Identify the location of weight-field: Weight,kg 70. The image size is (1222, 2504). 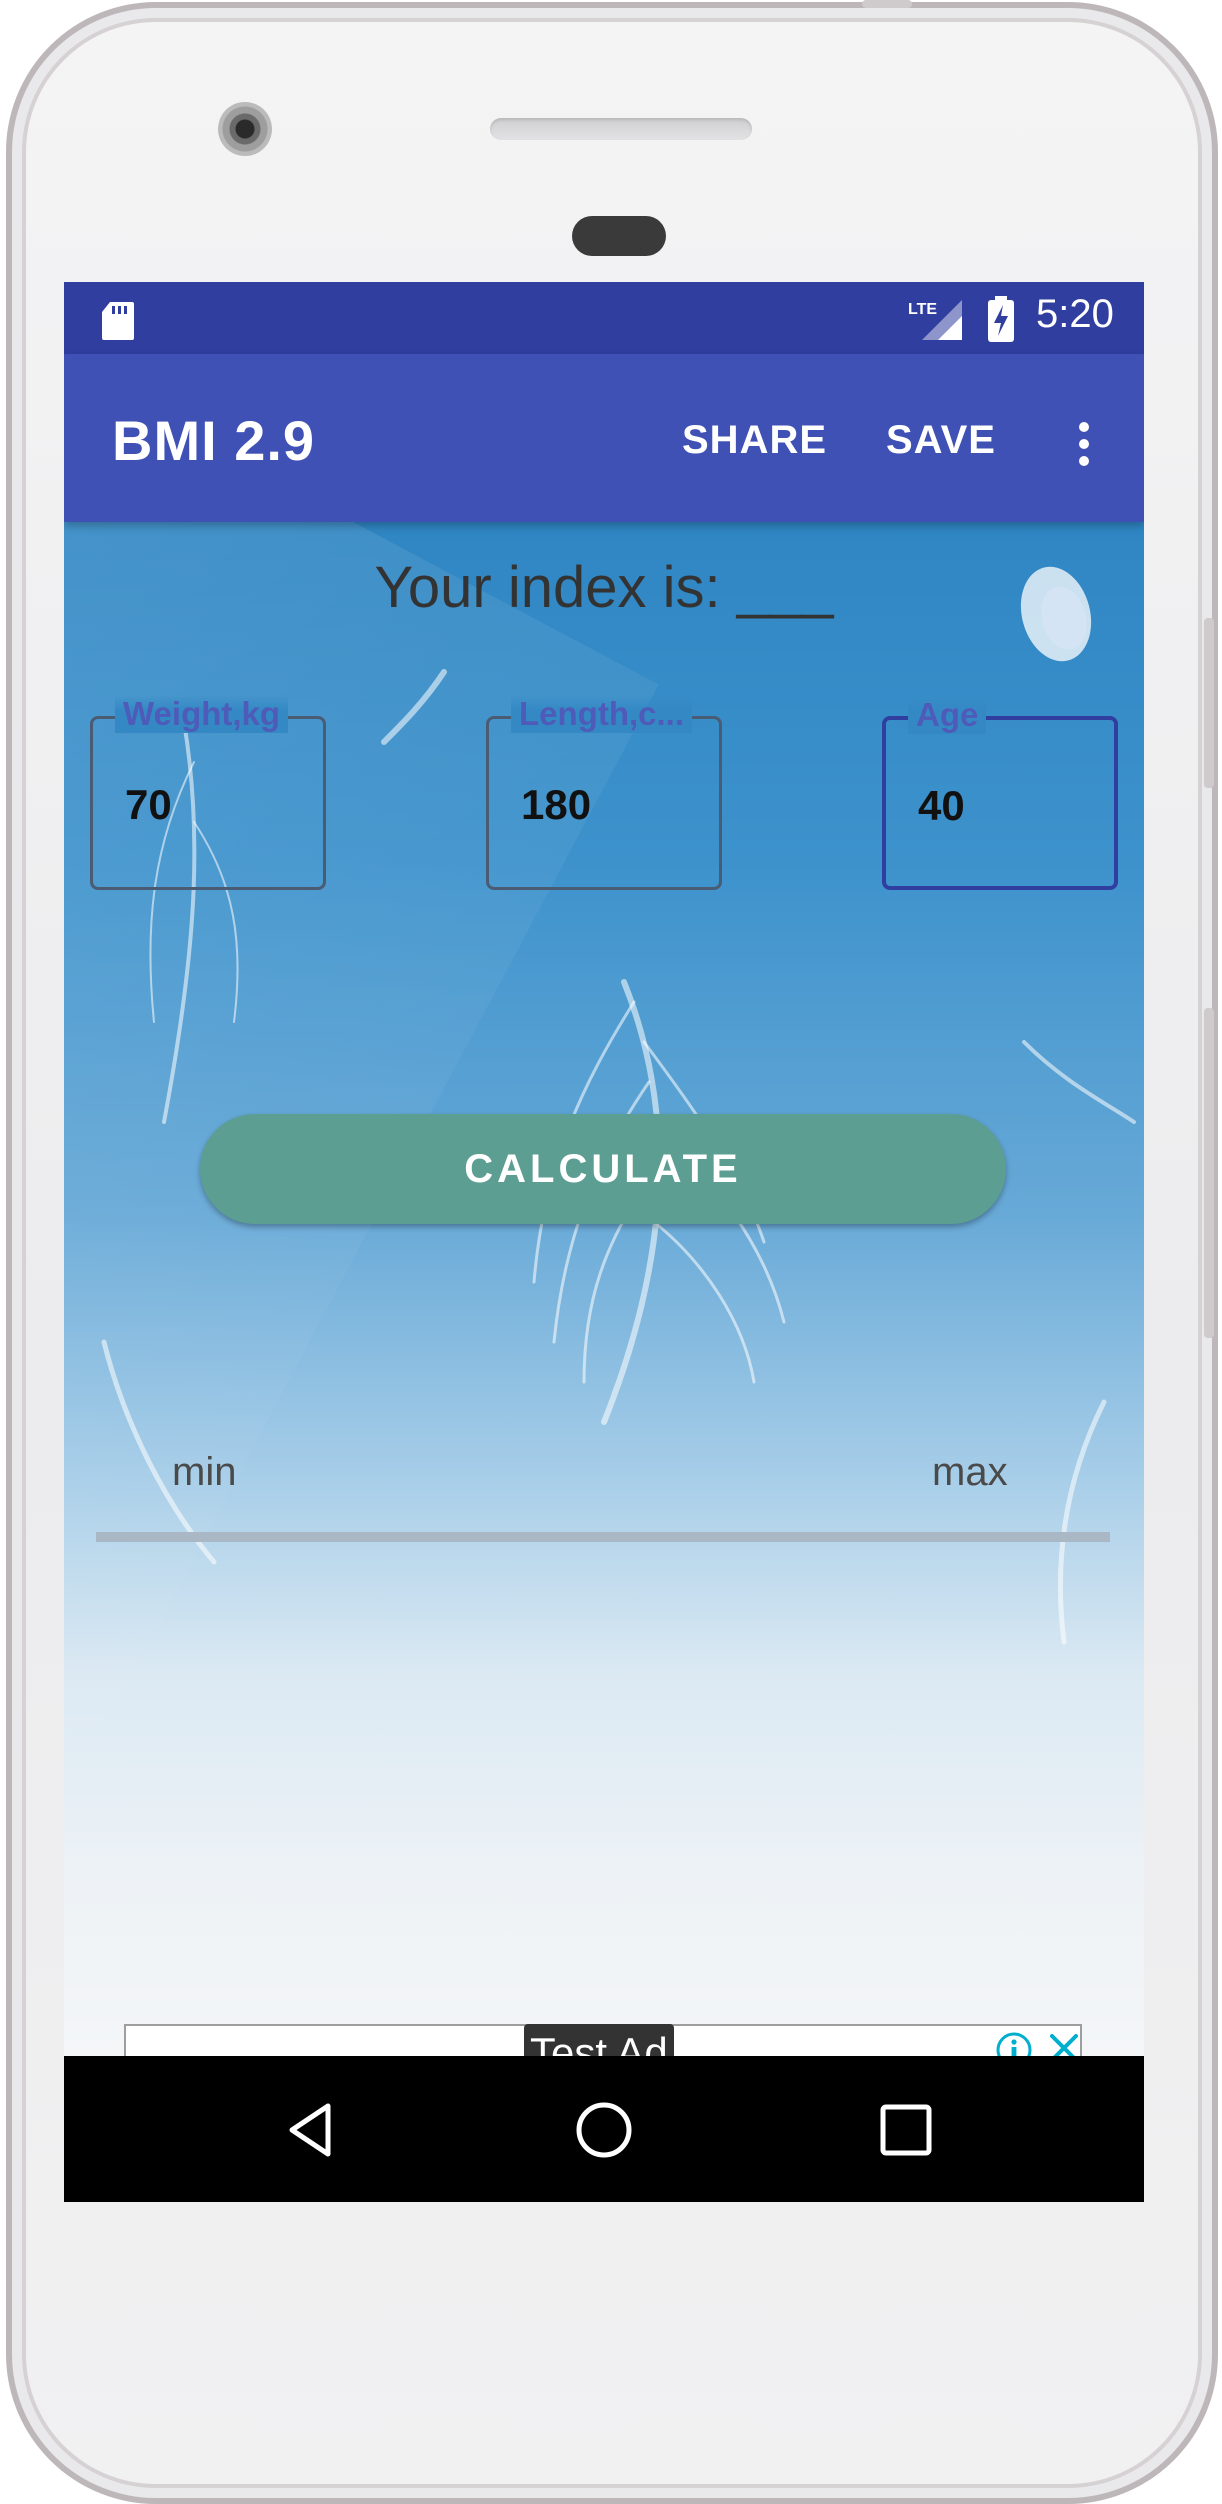
(208, 792).